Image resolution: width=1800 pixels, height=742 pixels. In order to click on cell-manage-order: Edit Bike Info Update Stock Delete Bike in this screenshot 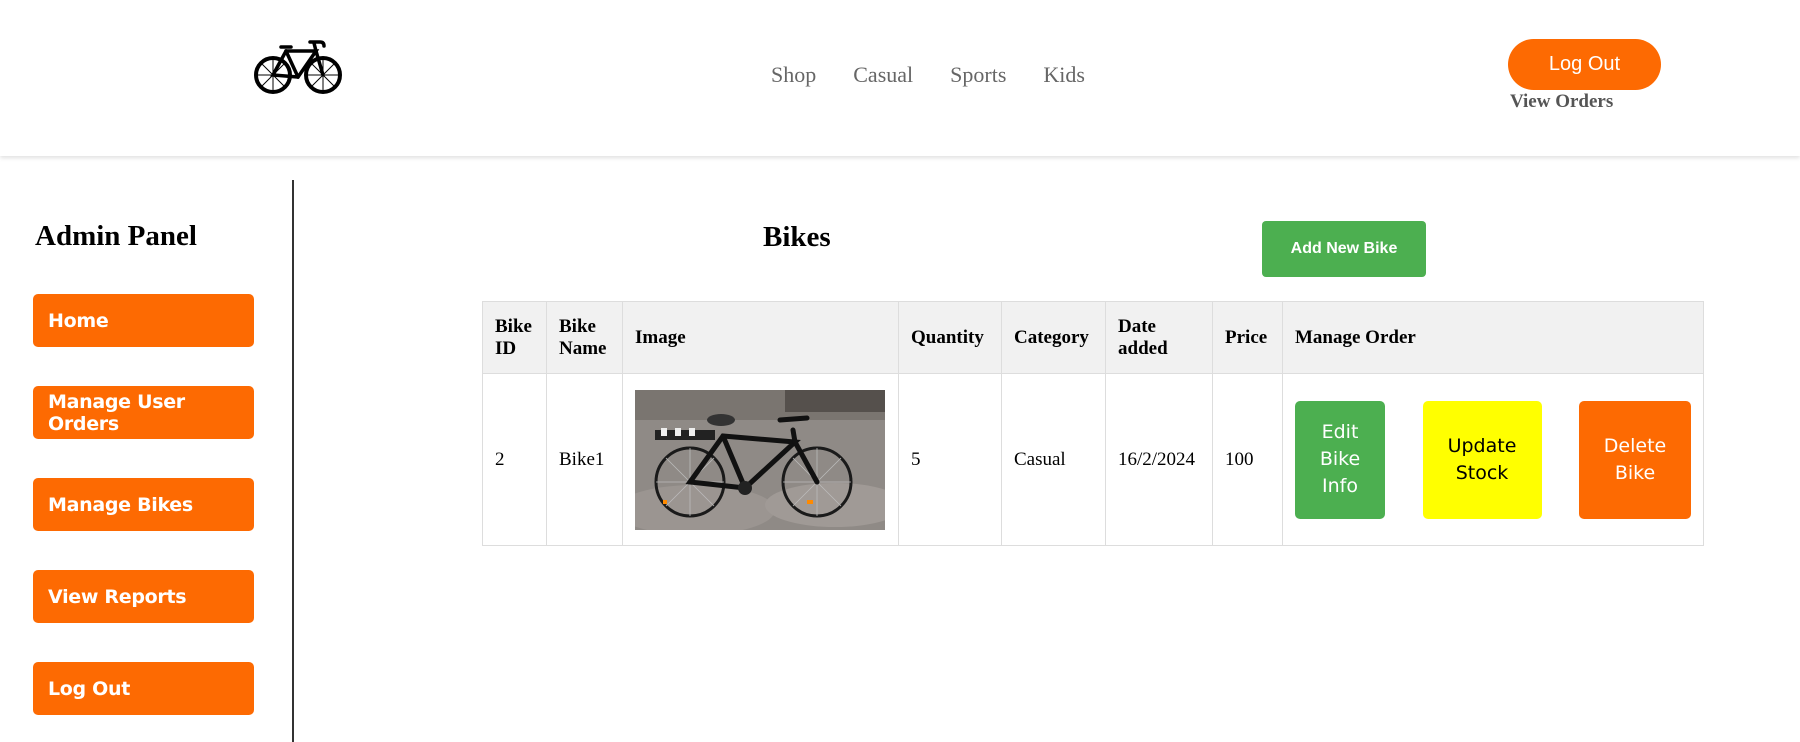, I will do `click(1493, 459)`.